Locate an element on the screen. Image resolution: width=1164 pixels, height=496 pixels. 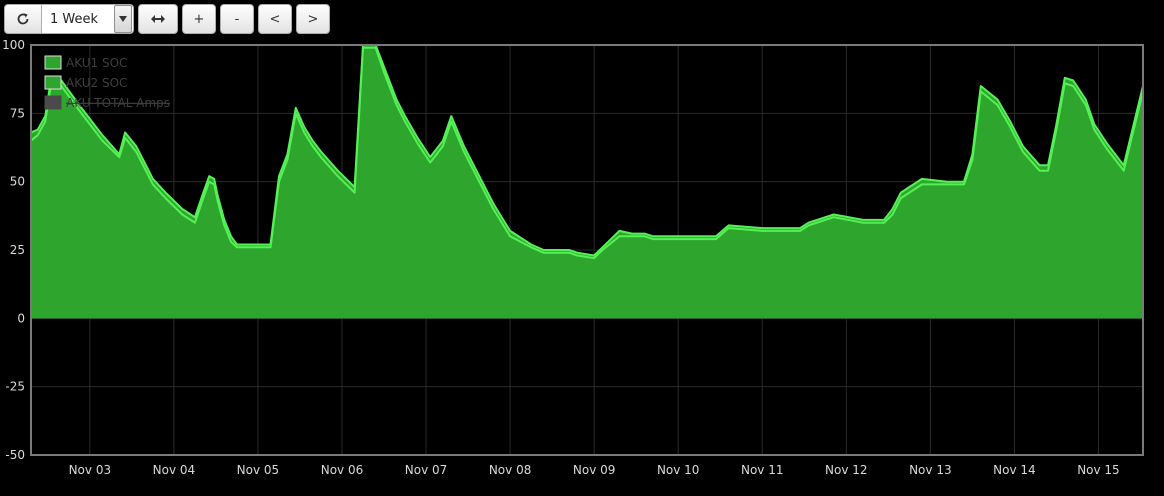
legend-item: AKU1 SOC is located at coordinates (85, 62).